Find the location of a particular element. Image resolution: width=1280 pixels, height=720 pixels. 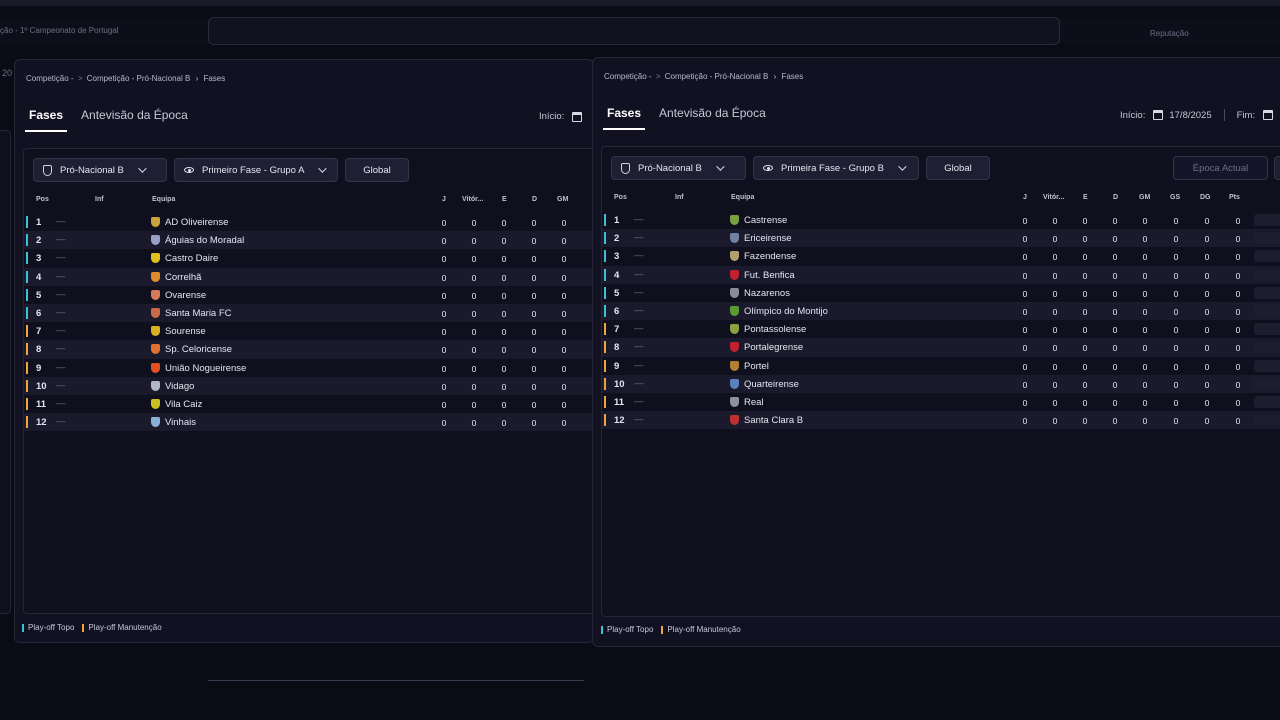

column-dg: DG is located at coordinates (1205, 197).